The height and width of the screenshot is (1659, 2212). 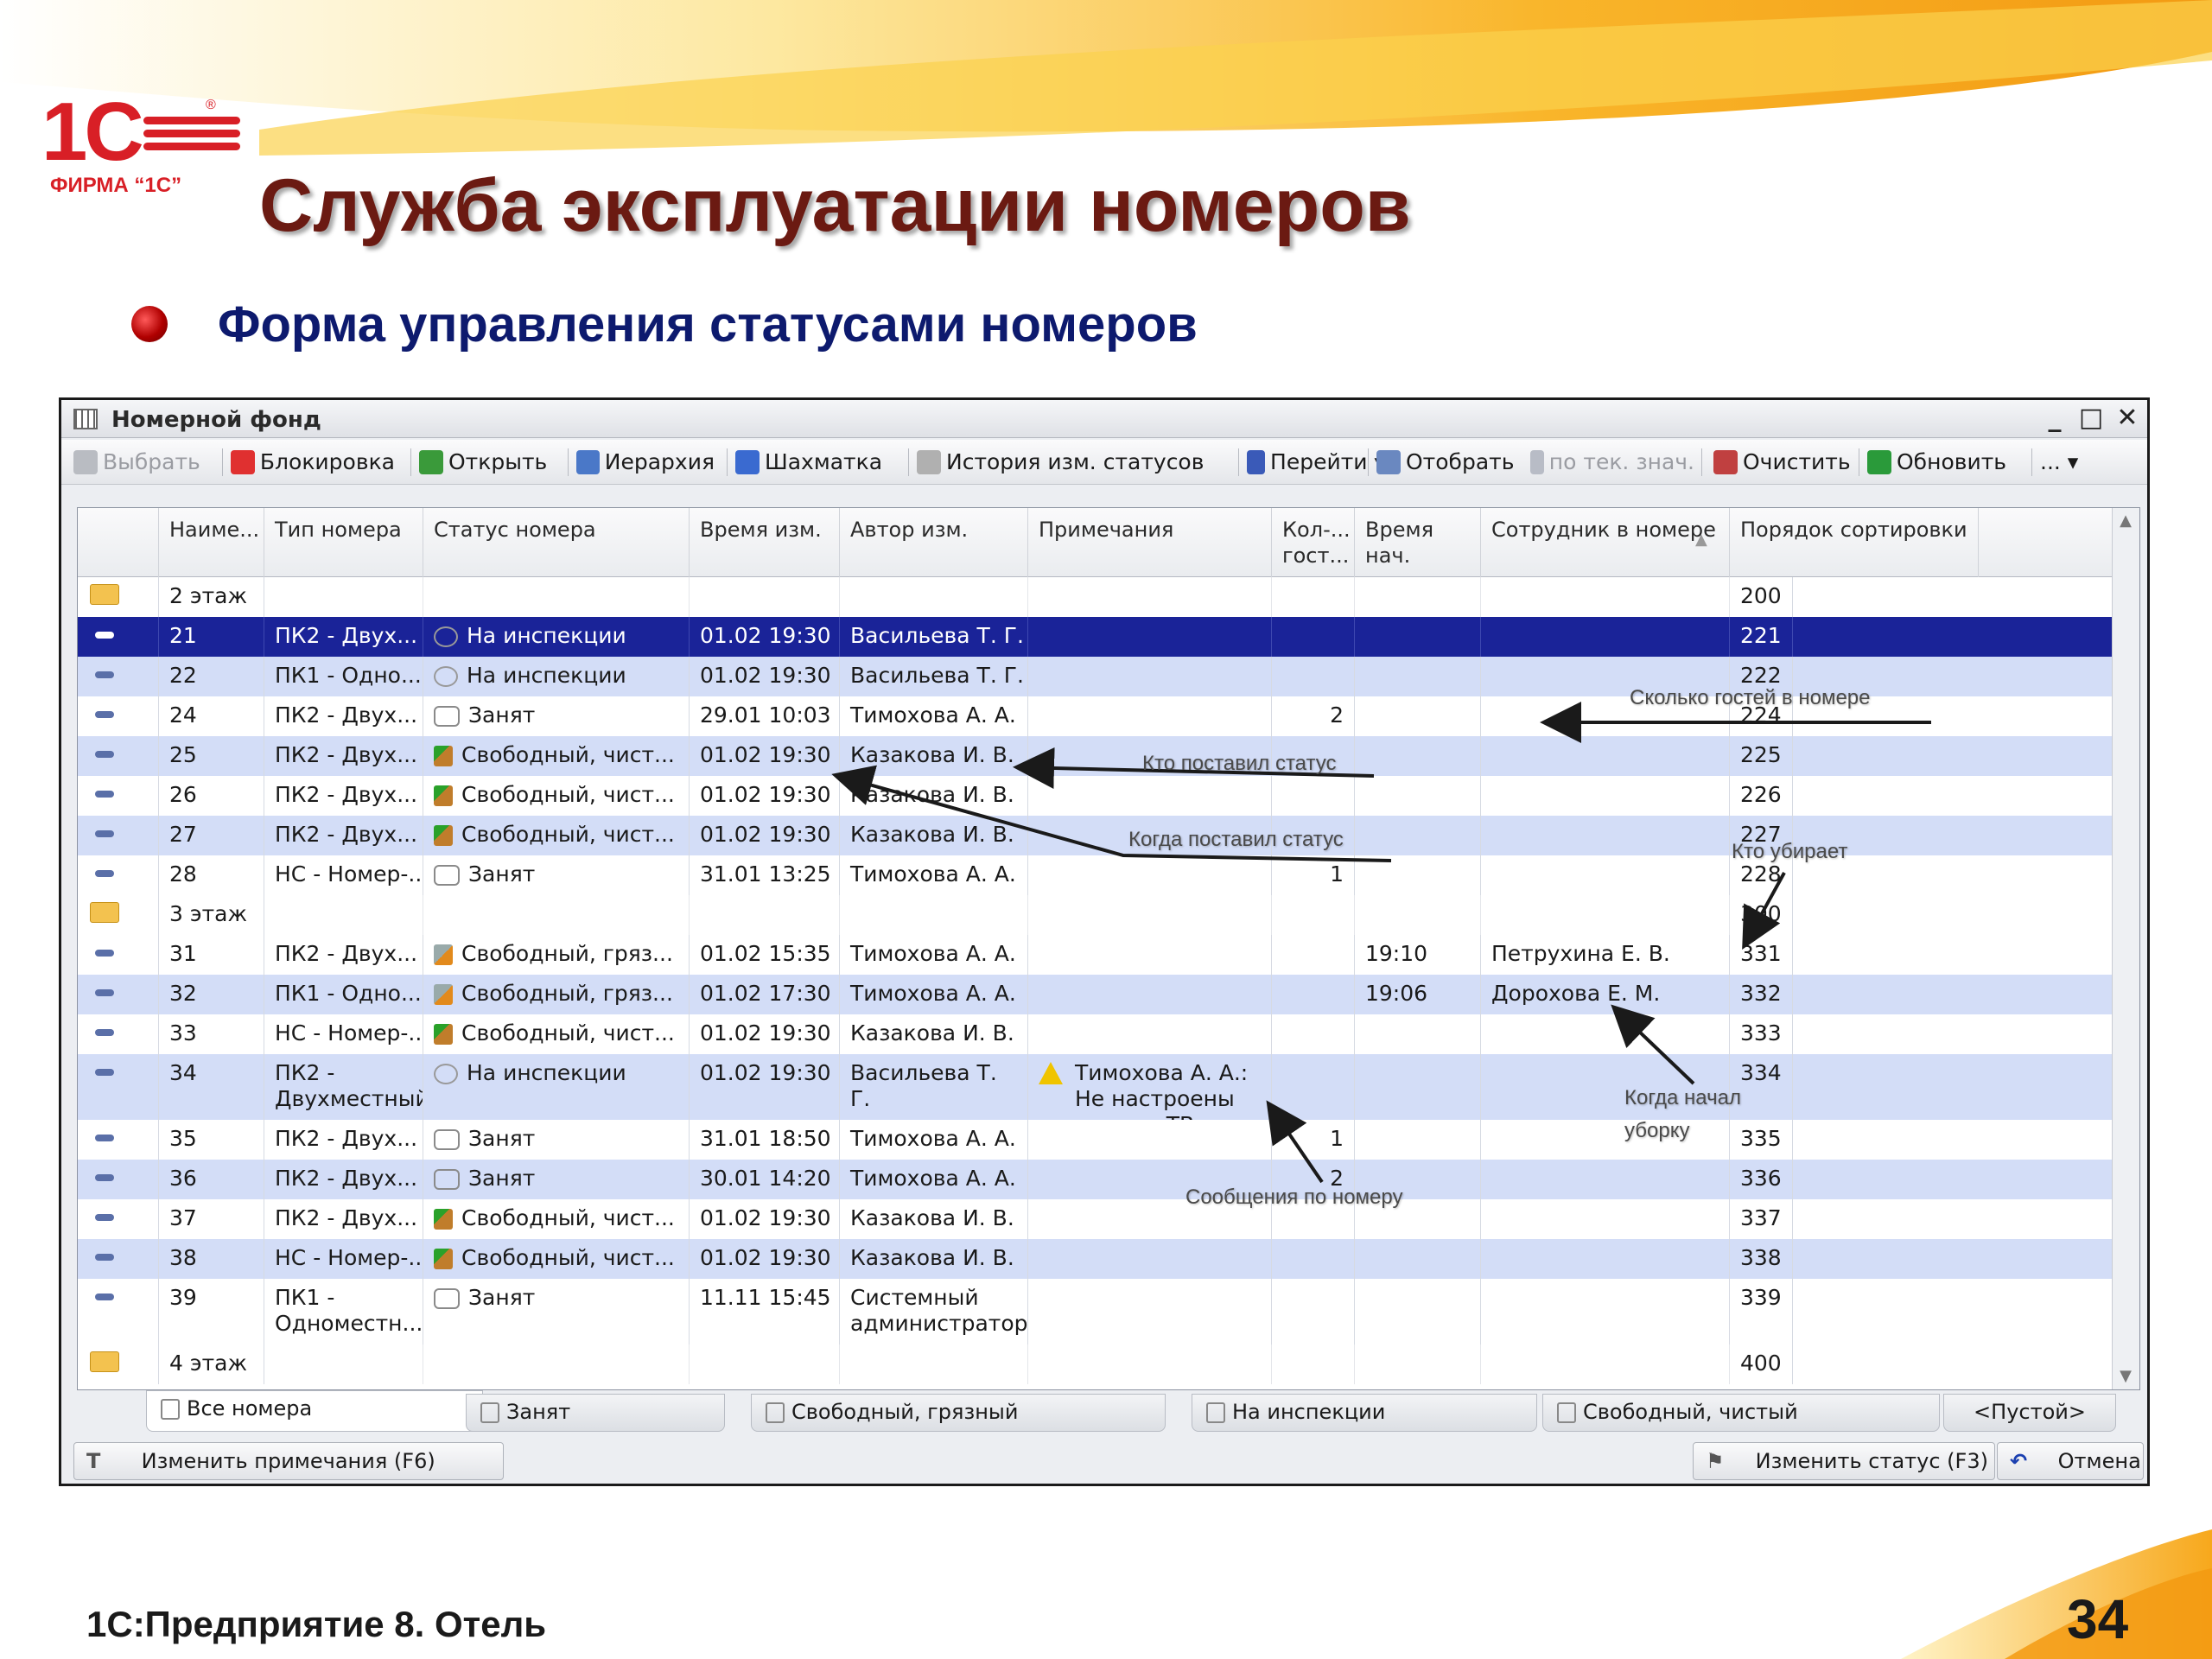 What do you see at coordinates (1790, 851) in the screenshot?
I see `annotation-who-cleans: Кто убирает` at bounding box center [1790, 851].